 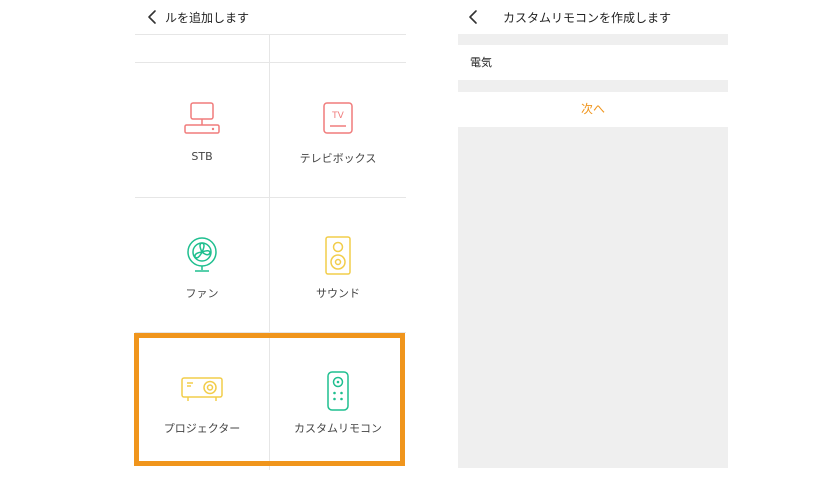 I want to click on grid-divider, so click(x=269, y=252).